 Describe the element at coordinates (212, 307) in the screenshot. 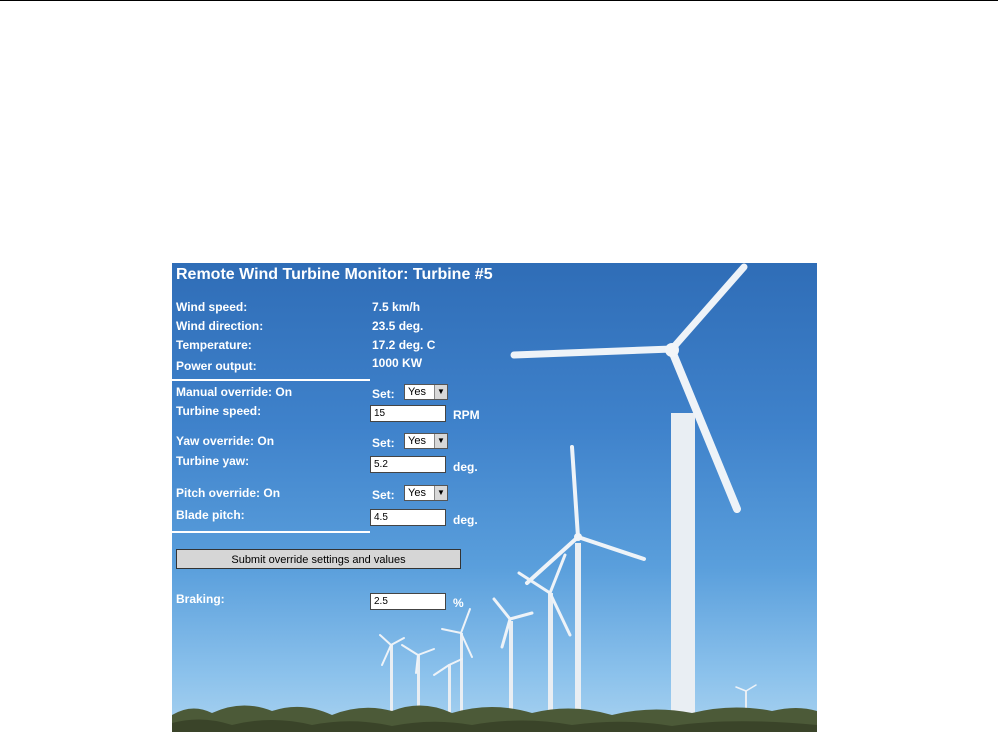

I see `wind-speed-label: Wind speed:` at that location.